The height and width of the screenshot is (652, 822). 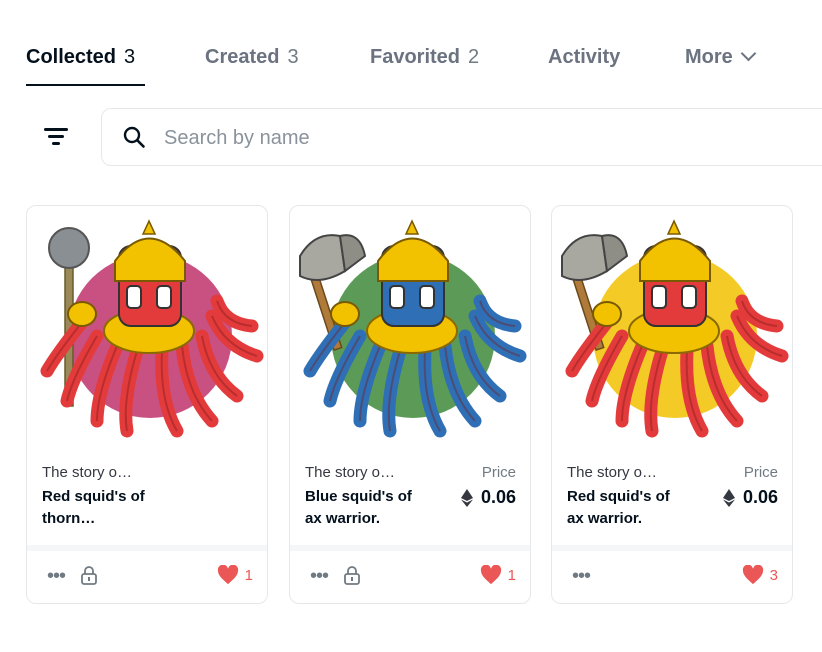 What do you see at coordinates (709, 57) in the screenshot?
I see `tab-label: More` at bounding box center [709, 57].